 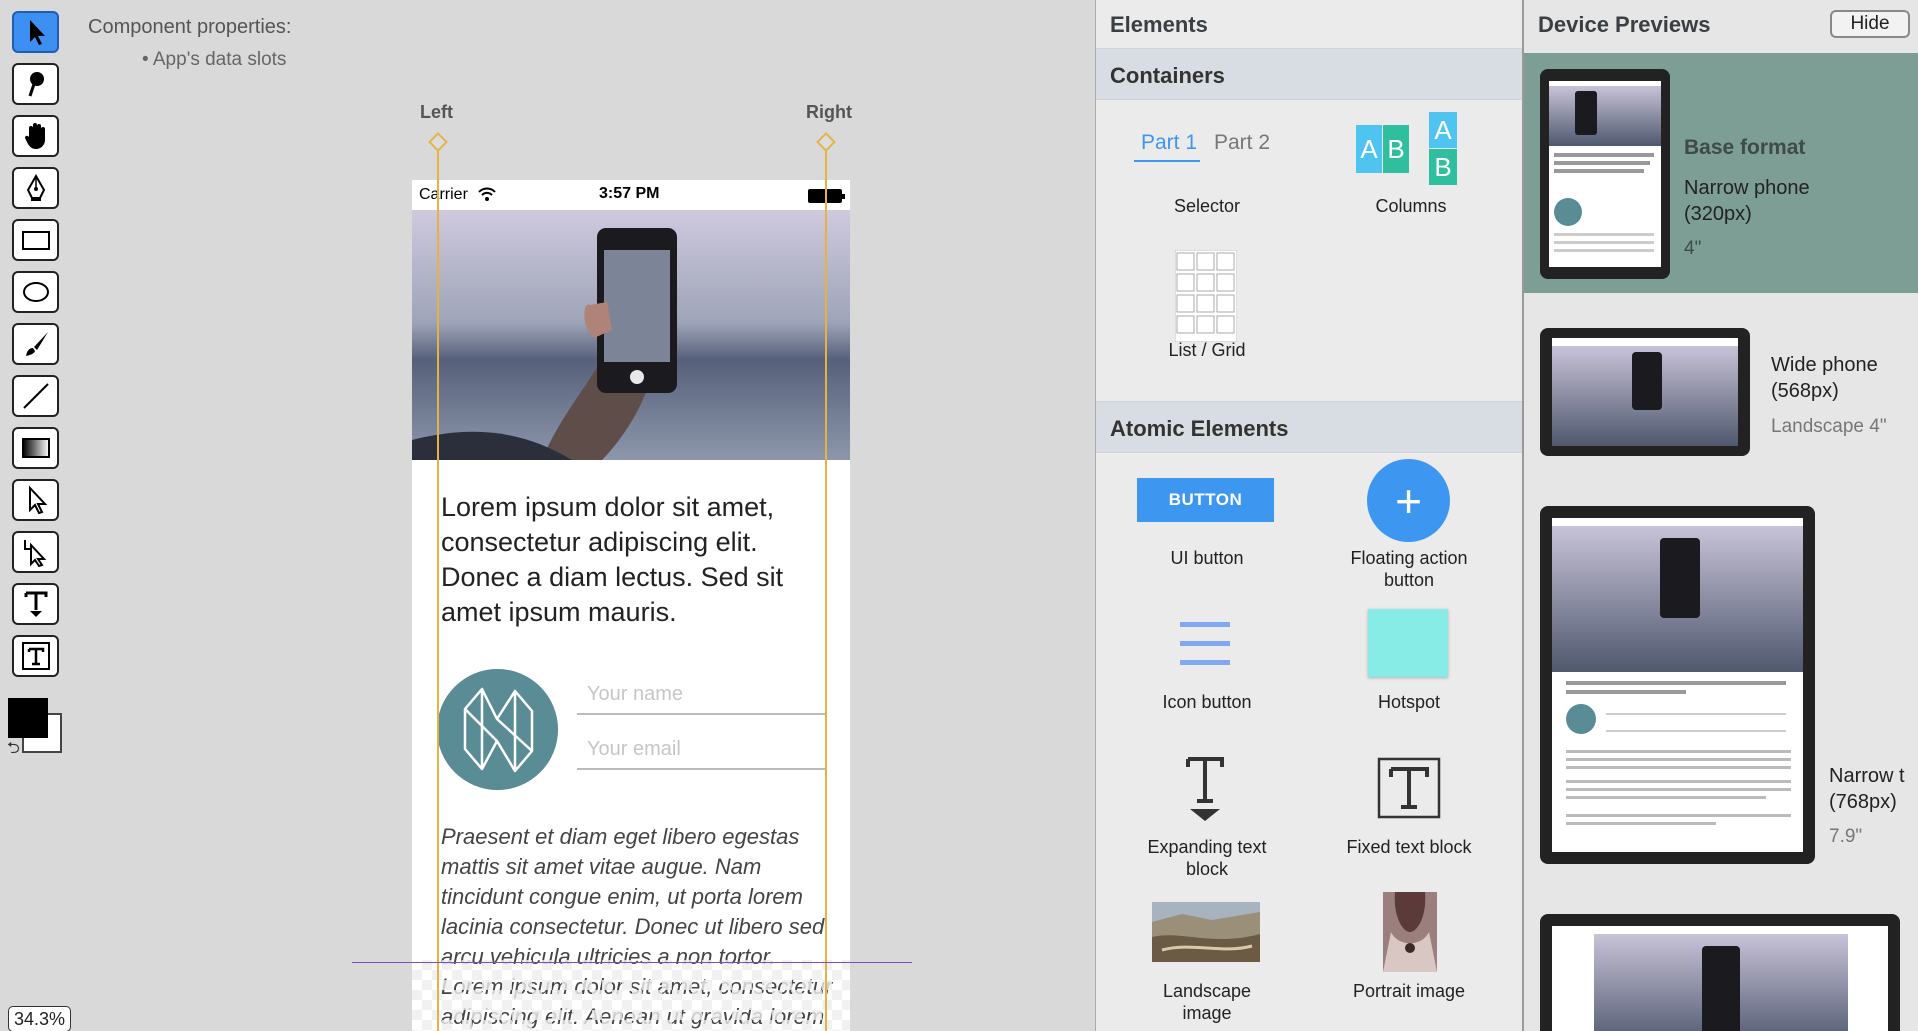 I want to click on hide-button: Hide, so click(x=1870, y=24).